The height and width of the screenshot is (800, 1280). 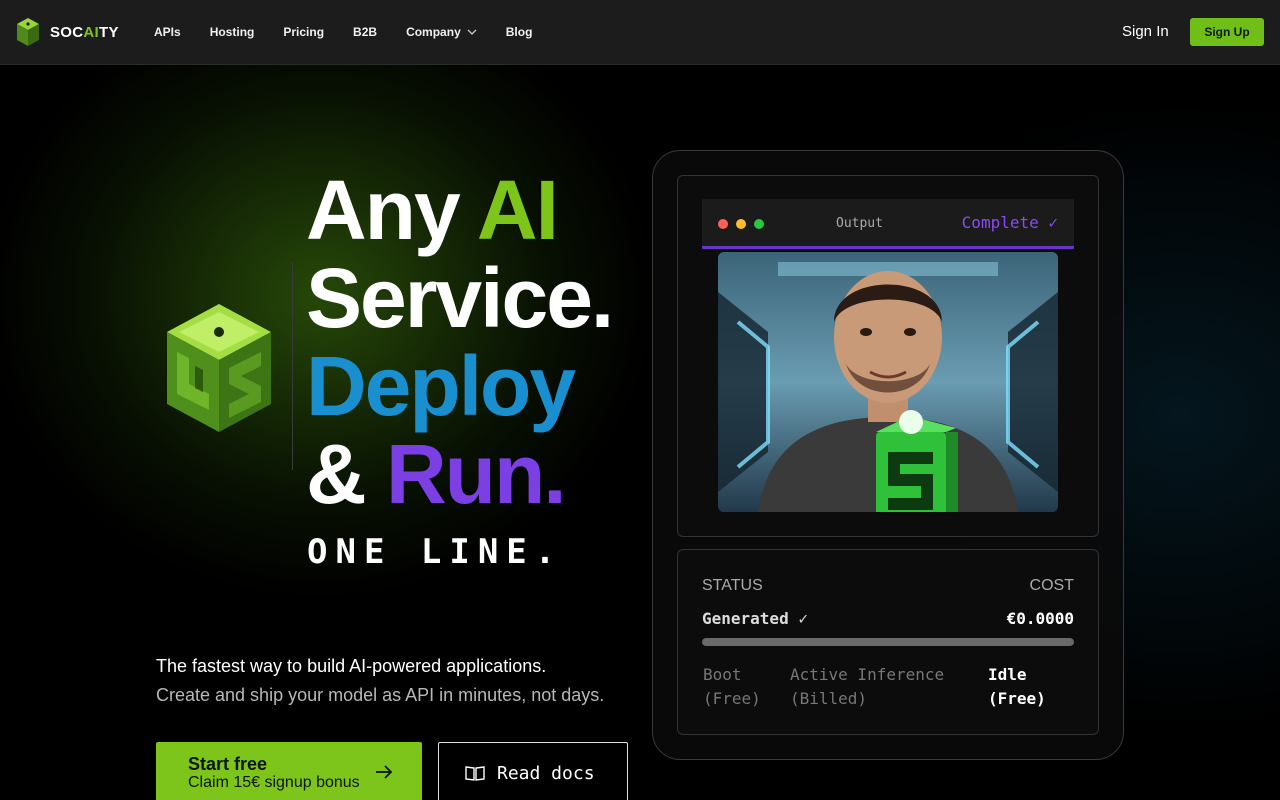 I want to click on generated-portrait-image, so click(x=888, y=382).